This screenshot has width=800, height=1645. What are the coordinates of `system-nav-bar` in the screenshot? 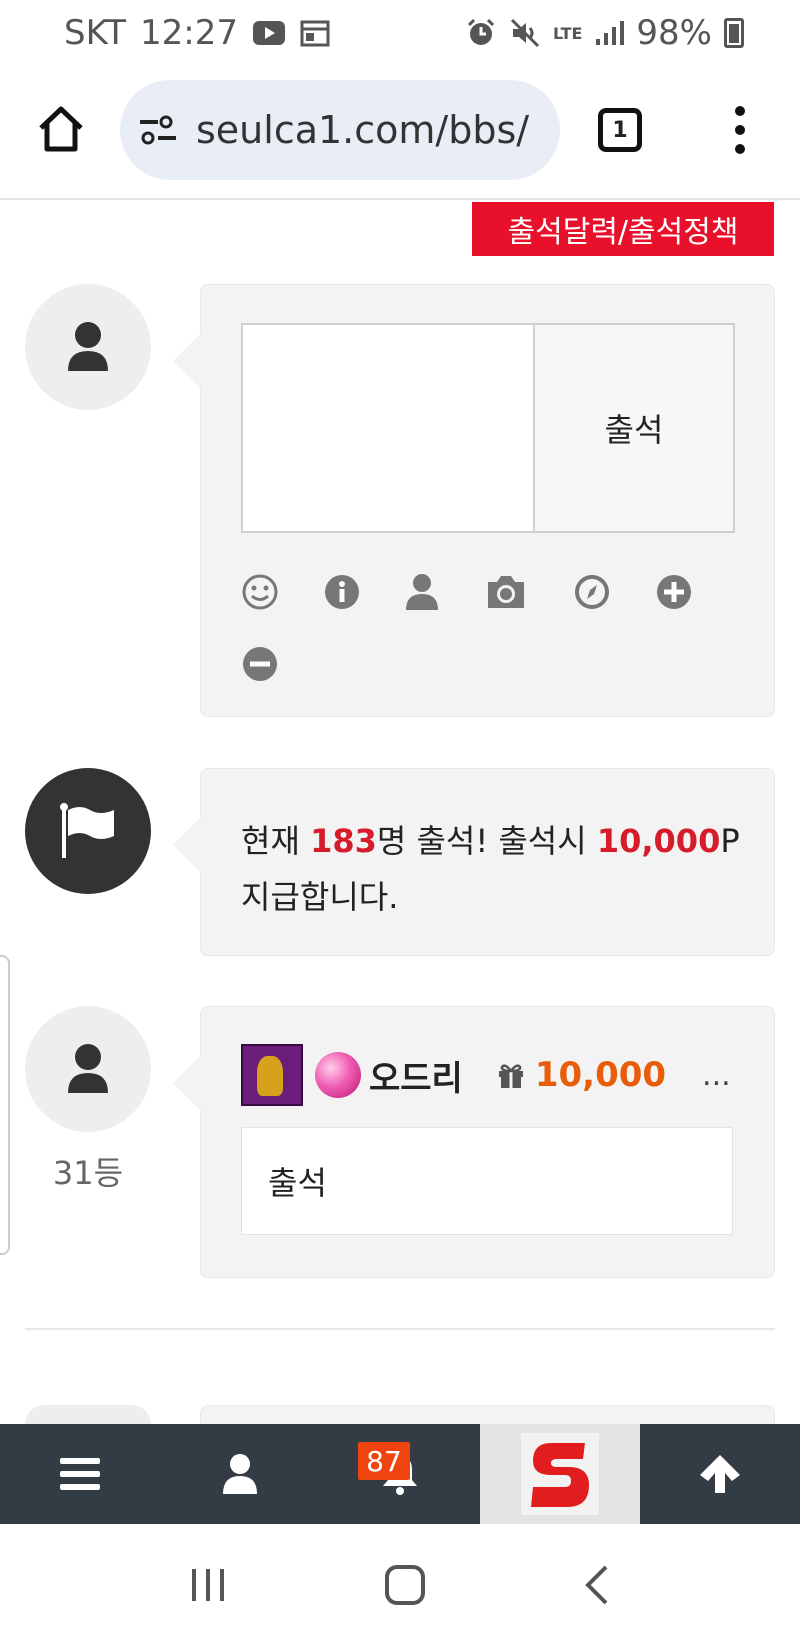 It's located at (400, 1584).